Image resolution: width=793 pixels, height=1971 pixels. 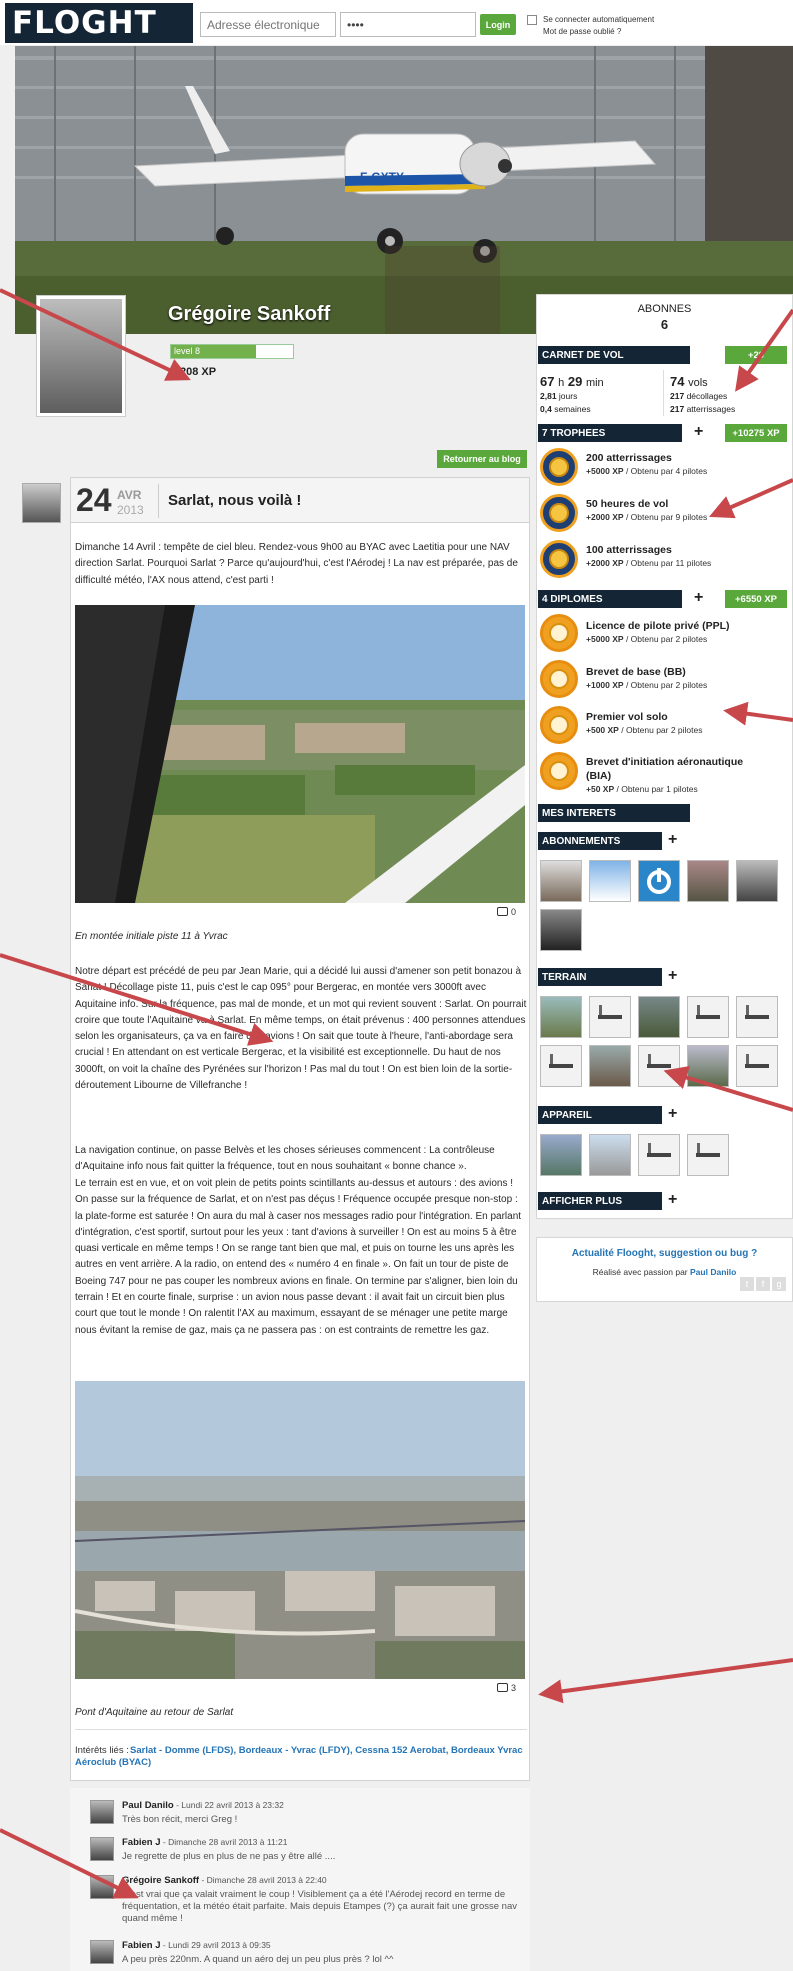 What do you see at coordinates (610, 599) in the screenshot?
I see `diplomas-header: 4 DIPLOMES` at bounding box center [610, 599].